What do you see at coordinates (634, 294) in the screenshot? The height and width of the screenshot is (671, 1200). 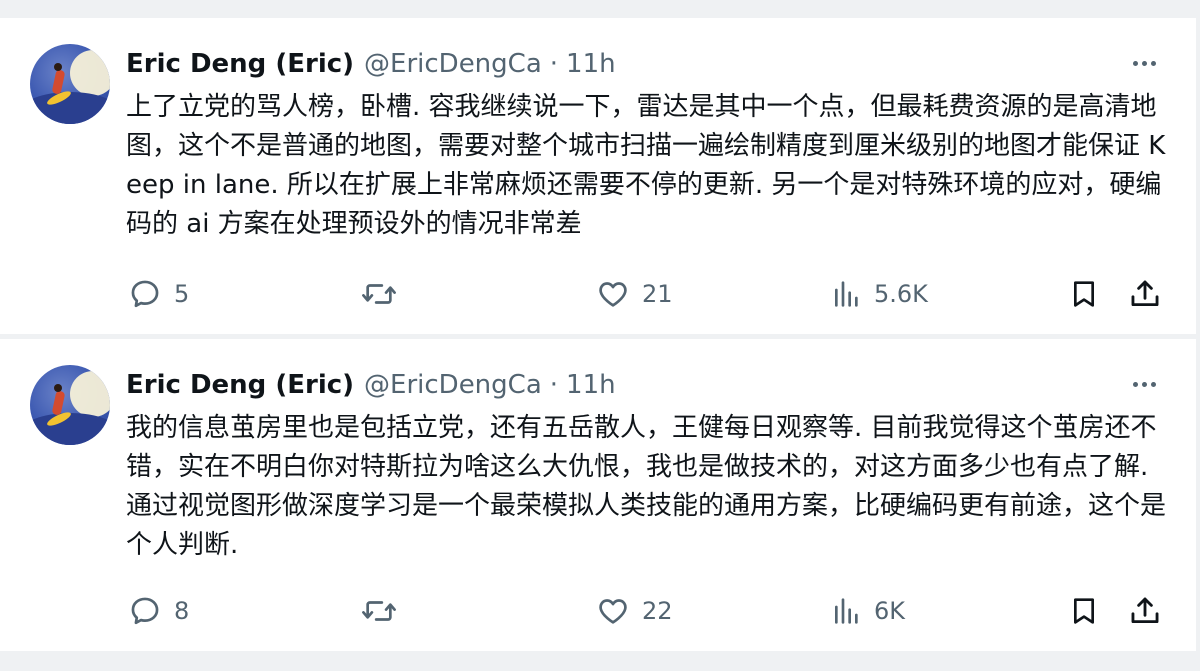 I see `like-button: 21` at bounding box center [634, 294].